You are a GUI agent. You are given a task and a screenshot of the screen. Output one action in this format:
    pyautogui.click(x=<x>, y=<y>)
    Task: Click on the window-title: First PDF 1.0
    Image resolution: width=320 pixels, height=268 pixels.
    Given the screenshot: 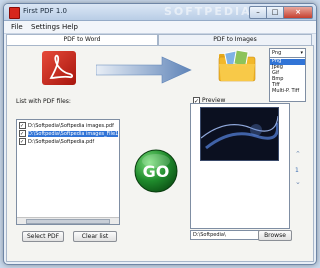 What is the action you would take?
    pyautogui.click(x=45, y=11)
    